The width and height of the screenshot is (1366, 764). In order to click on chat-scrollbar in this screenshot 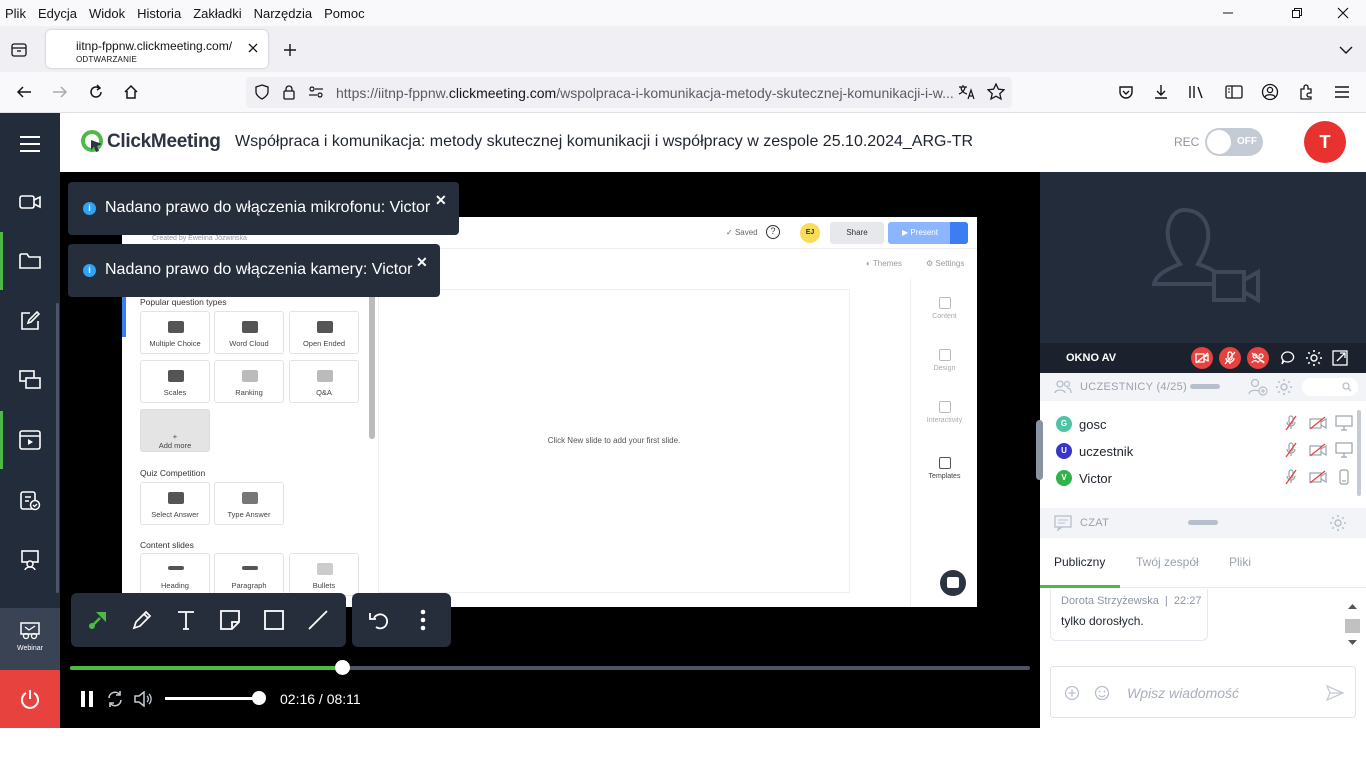, I will do `click(1352, 623)`.